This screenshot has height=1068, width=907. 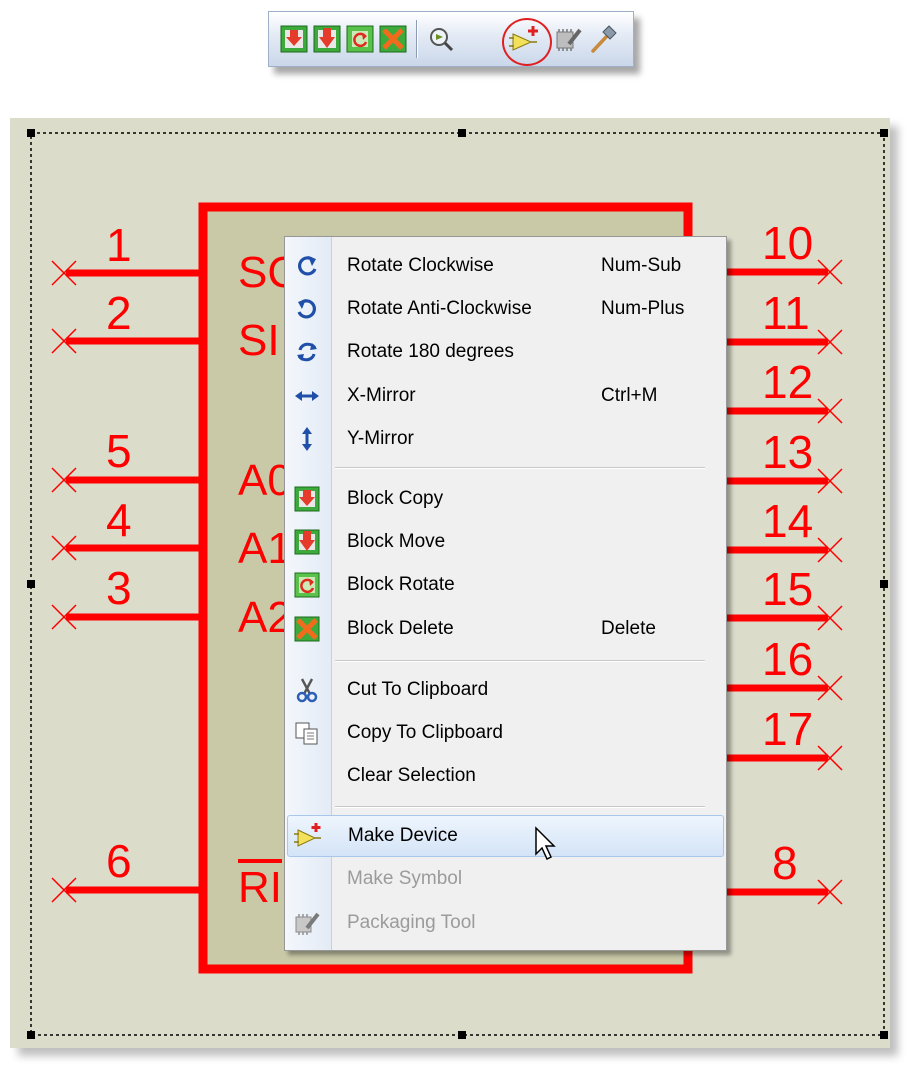 What do you see at coordinates (786, 313) in the screenshot?
I see `pin-number: 11` at bounding box center [786, 313].